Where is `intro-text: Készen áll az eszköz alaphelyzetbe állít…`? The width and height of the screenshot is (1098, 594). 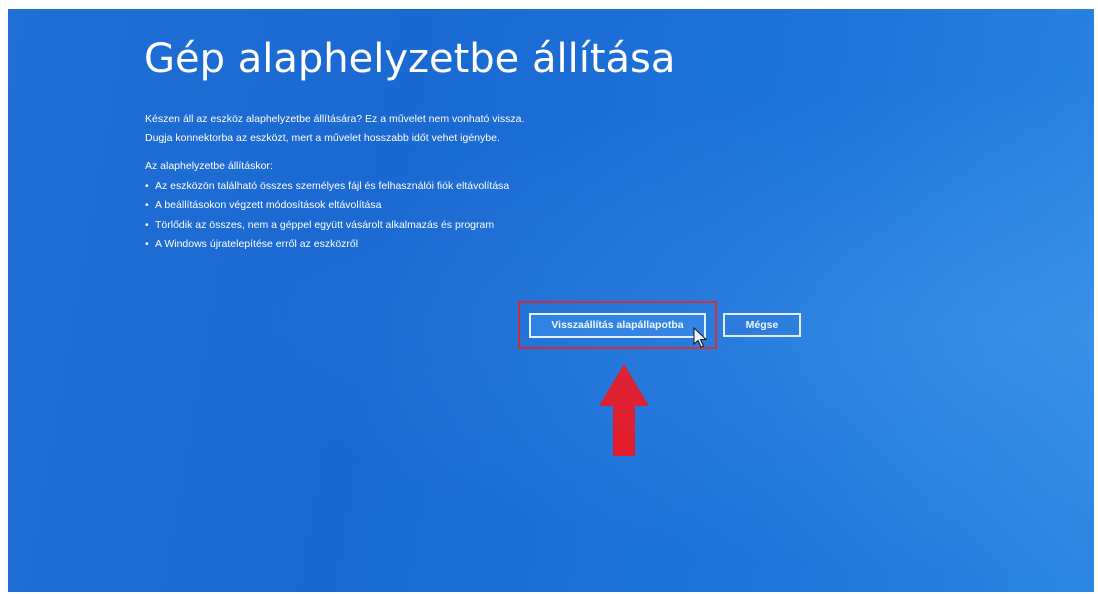
intro-text: Készen áll az eszköz alaphelyzetbe állít… is located at coordinates (334, 129).